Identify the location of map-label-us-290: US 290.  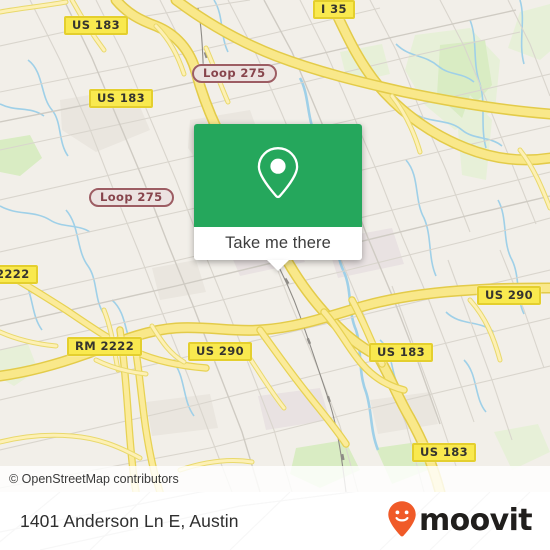
(220, 351).